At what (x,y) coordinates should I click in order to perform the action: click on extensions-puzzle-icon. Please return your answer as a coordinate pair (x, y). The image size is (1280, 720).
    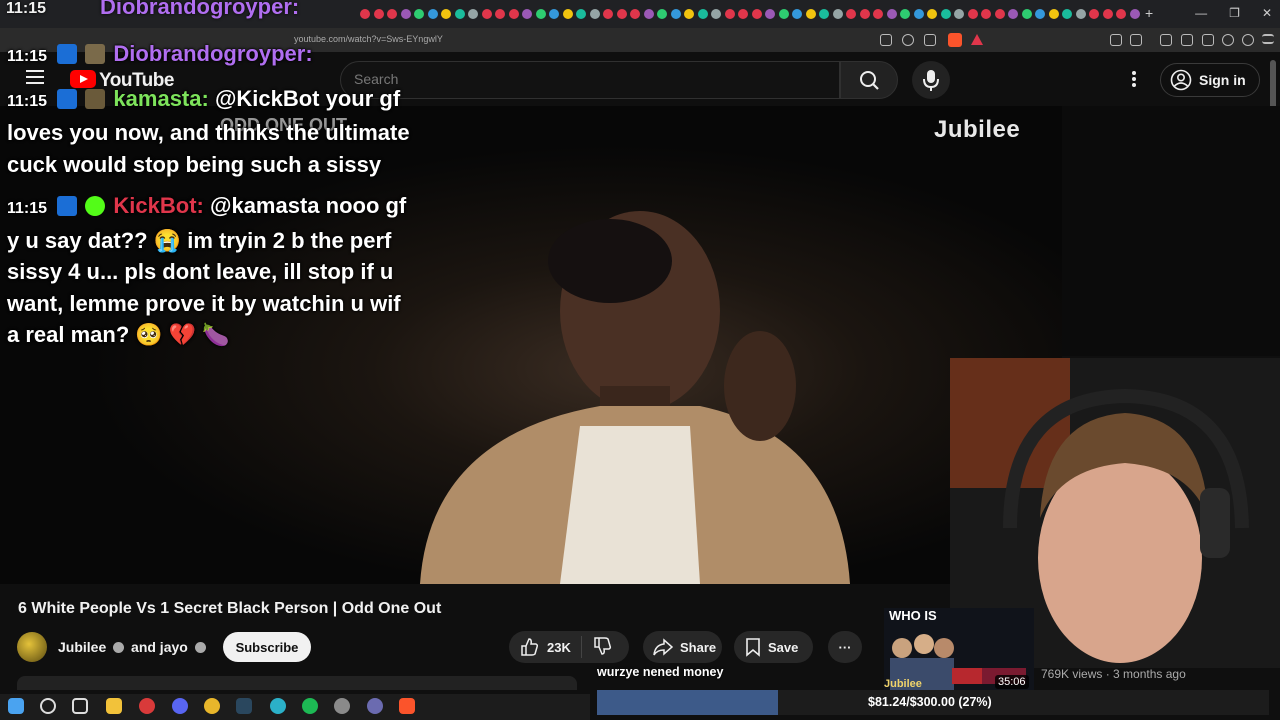
    Looking at the image, I should click on (1116, 40).